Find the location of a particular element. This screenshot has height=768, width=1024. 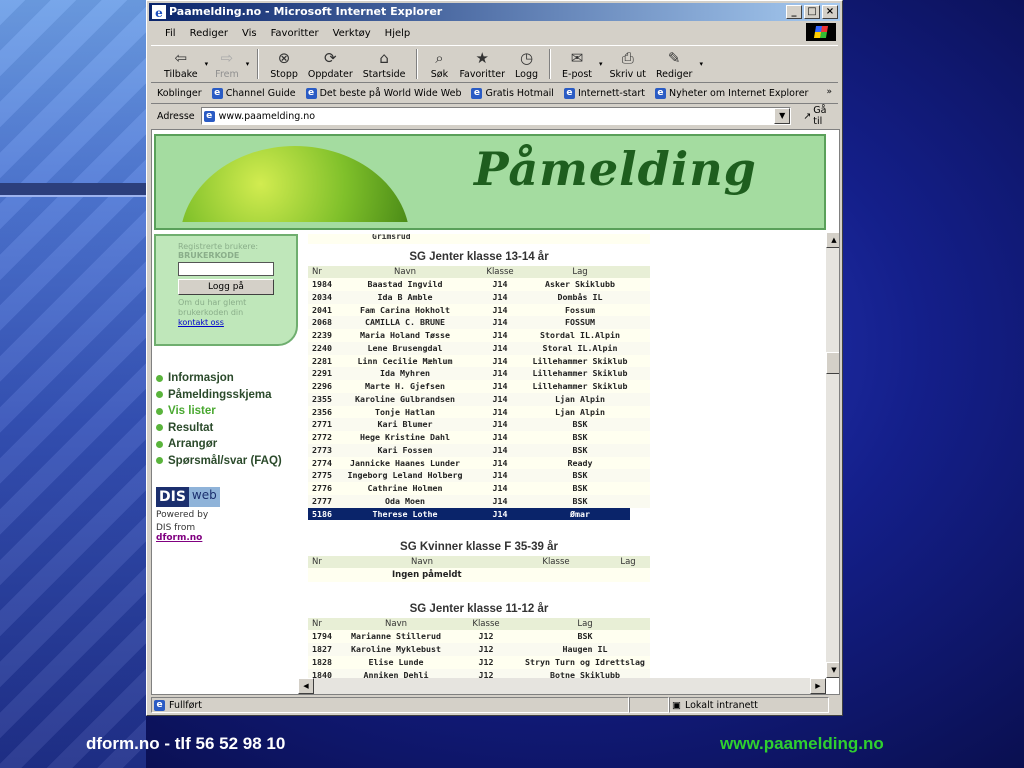

table-row: 2771 Kari Blumer J14 BSK is located at coordinates (479, 424).